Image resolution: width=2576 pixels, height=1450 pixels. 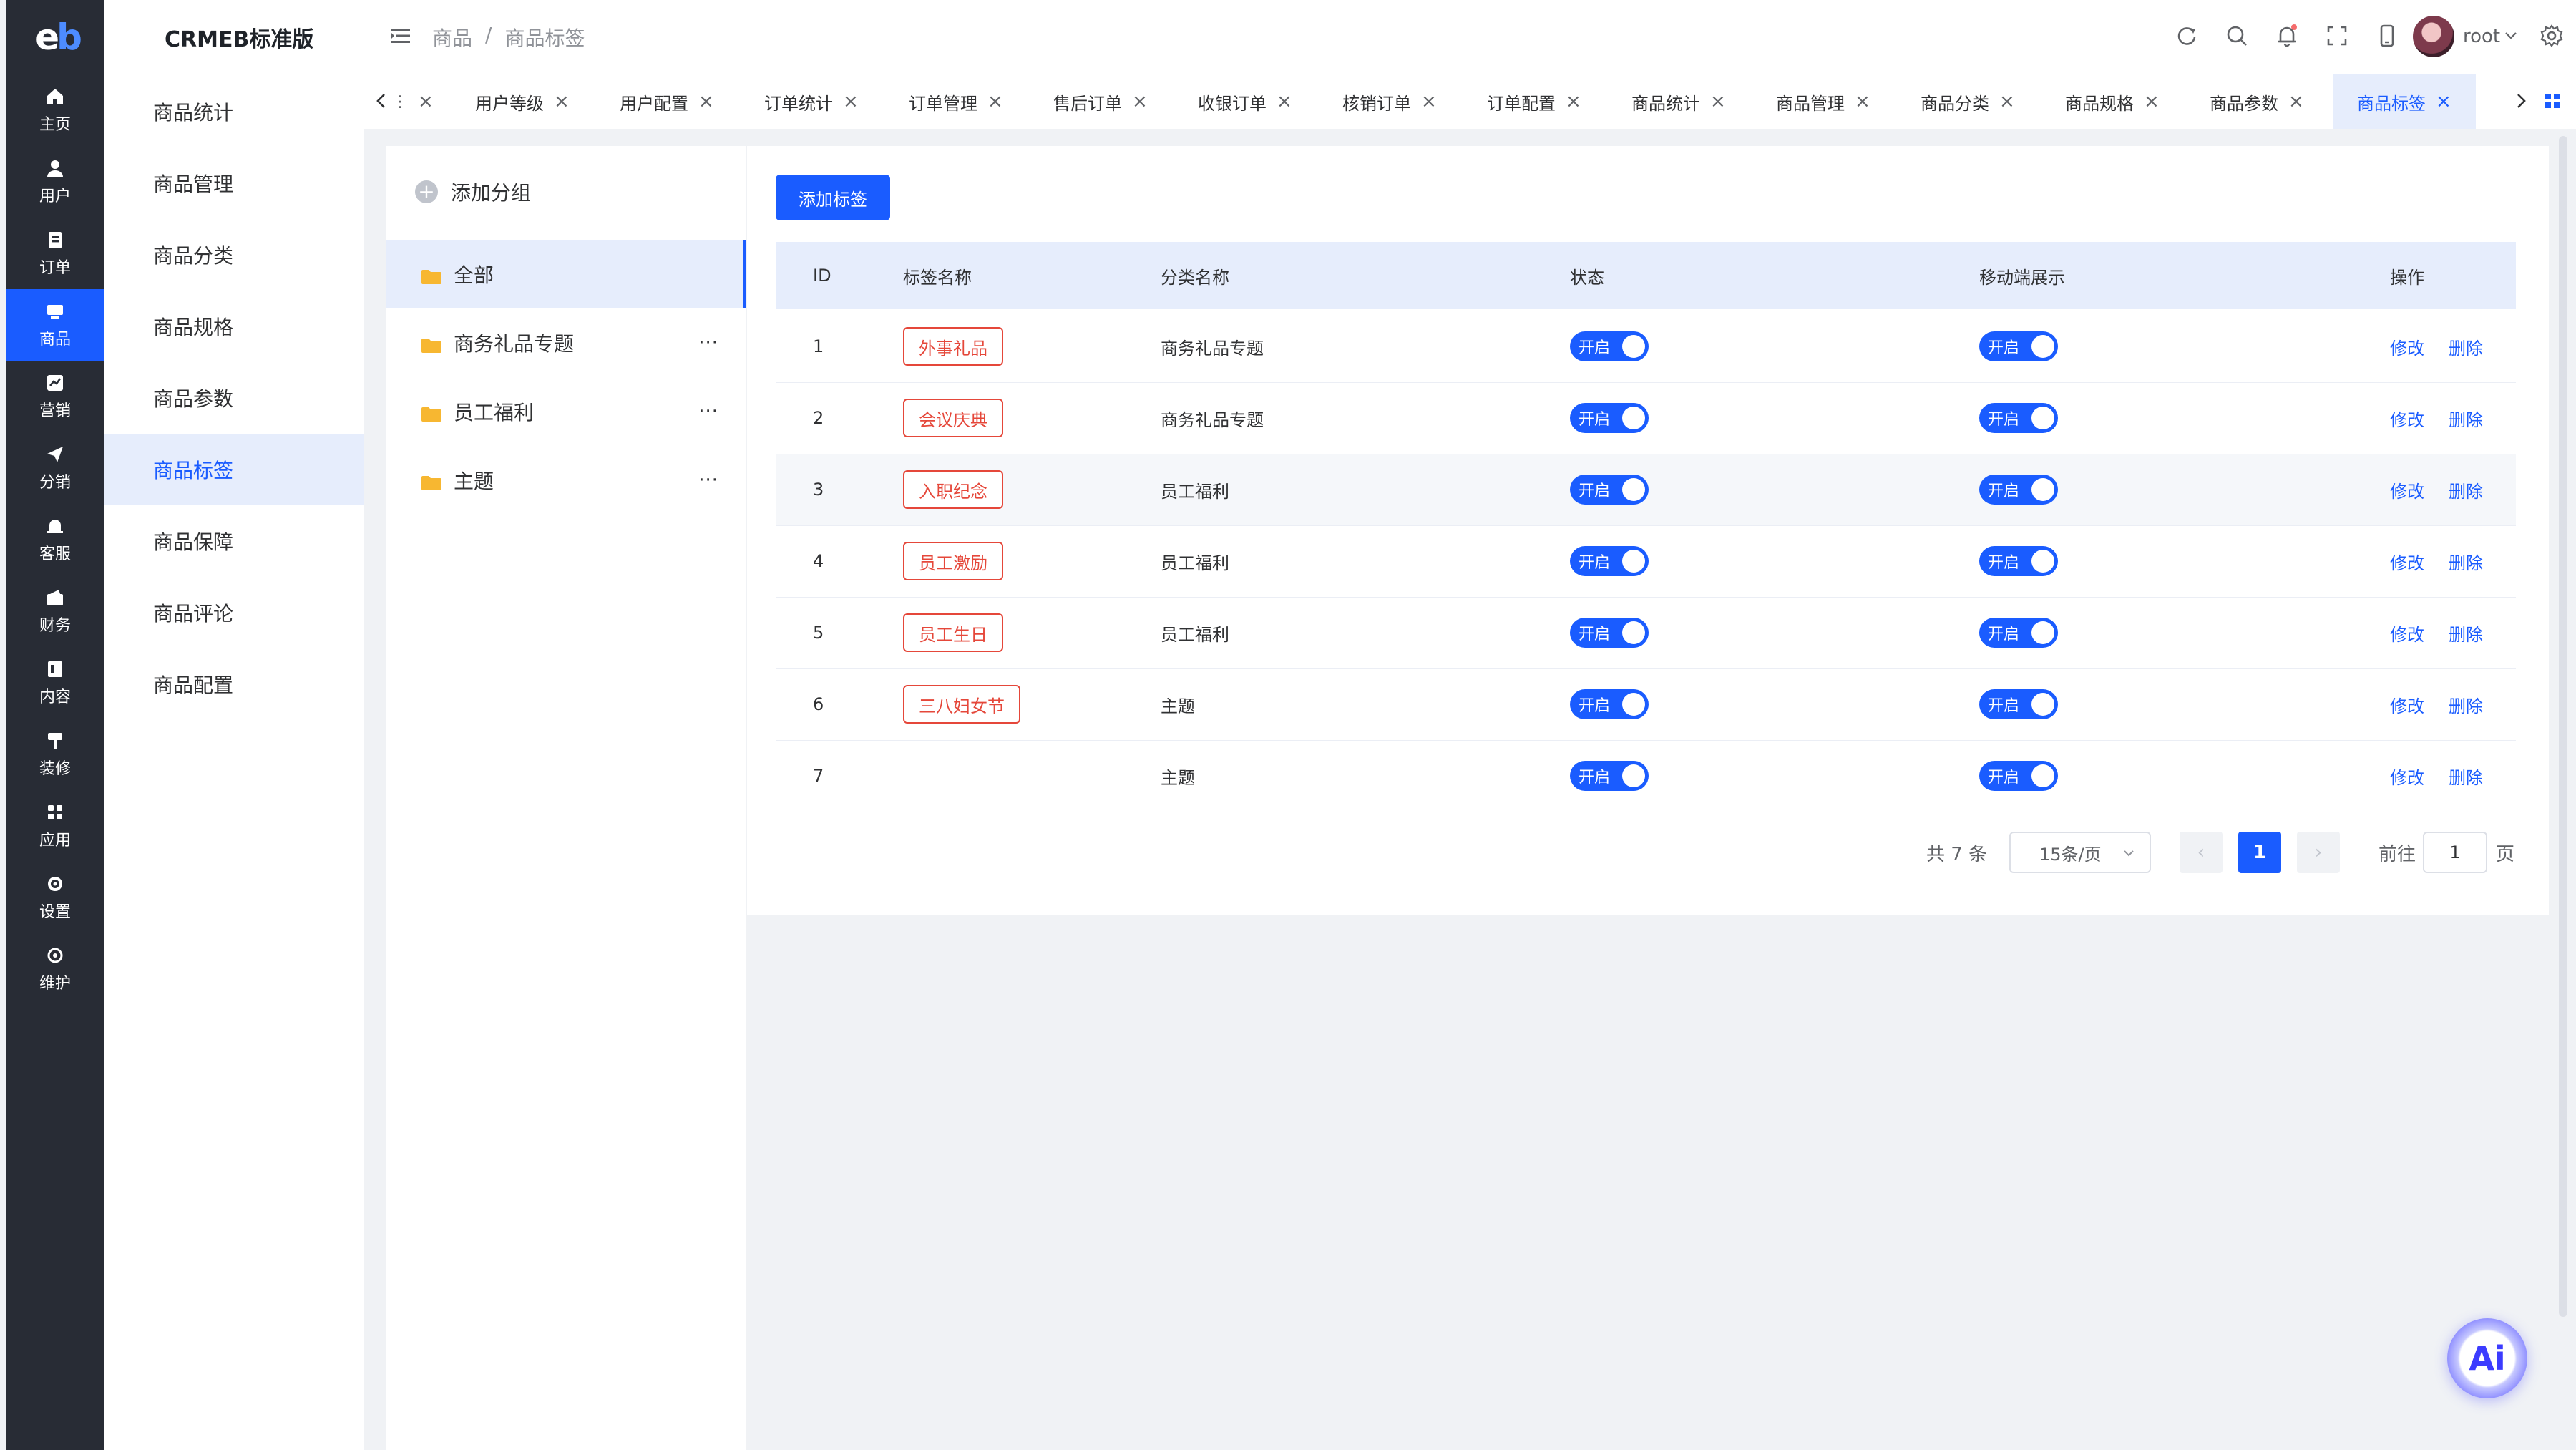 I want to click on nav-item: 装修, so click(x=55, y=754).